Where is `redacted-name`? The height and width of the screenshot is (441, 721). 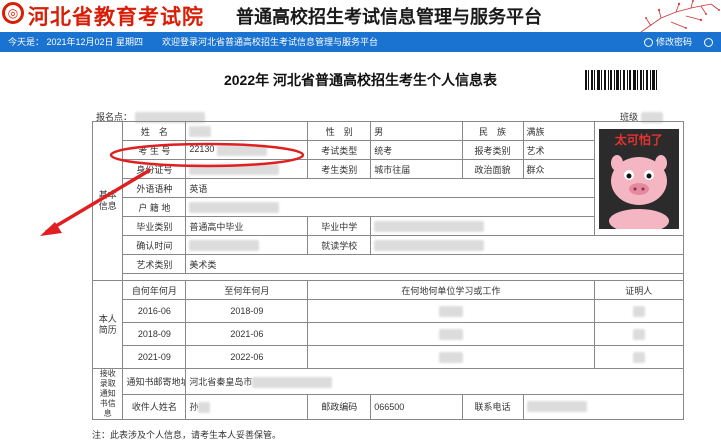 redacted-name is located at coordinates (200, 131).